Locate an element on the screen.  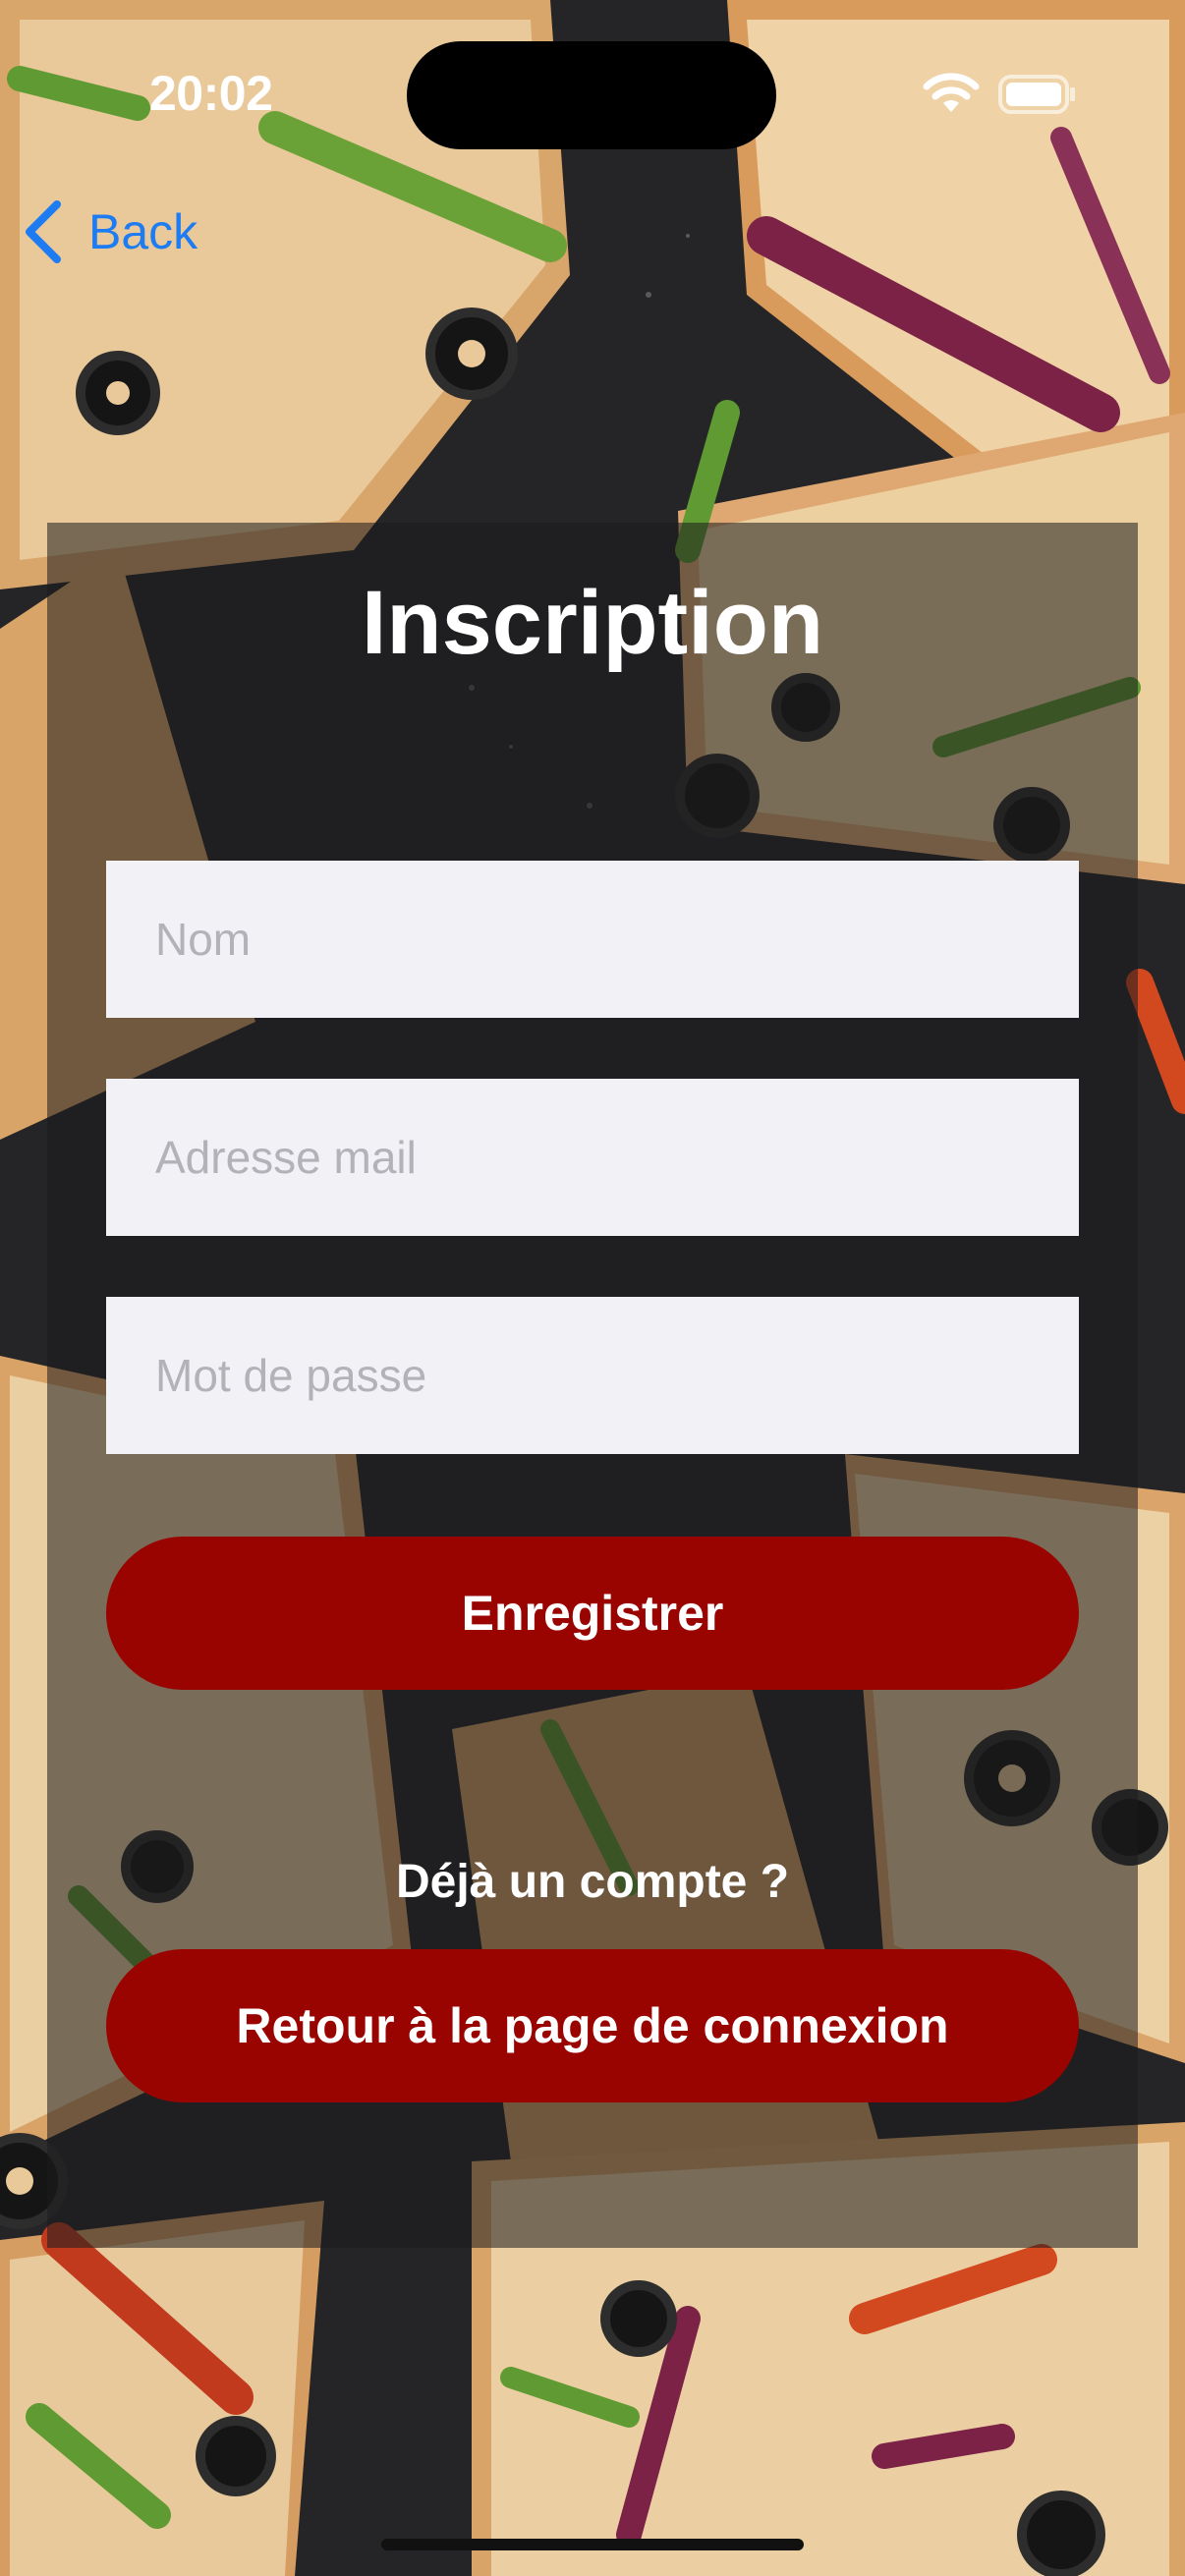
already-account-text: Déjà un compte ? is located at coordinates (592, 1882).